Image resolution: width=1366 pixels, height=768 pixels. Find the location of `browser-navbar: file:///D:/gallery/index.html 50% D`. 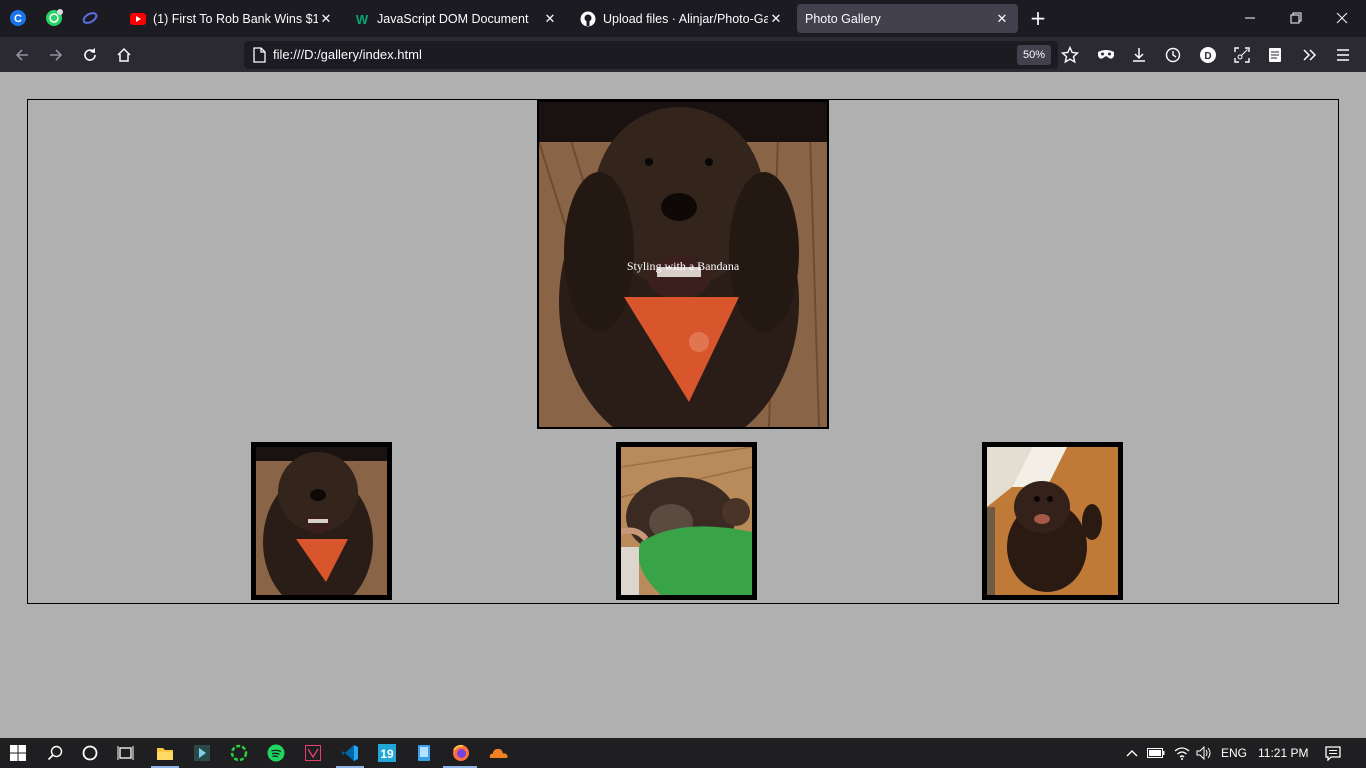

browser-navbar: file:///D:/gallery/index.html 50% D is located at coordinates (683, 54).